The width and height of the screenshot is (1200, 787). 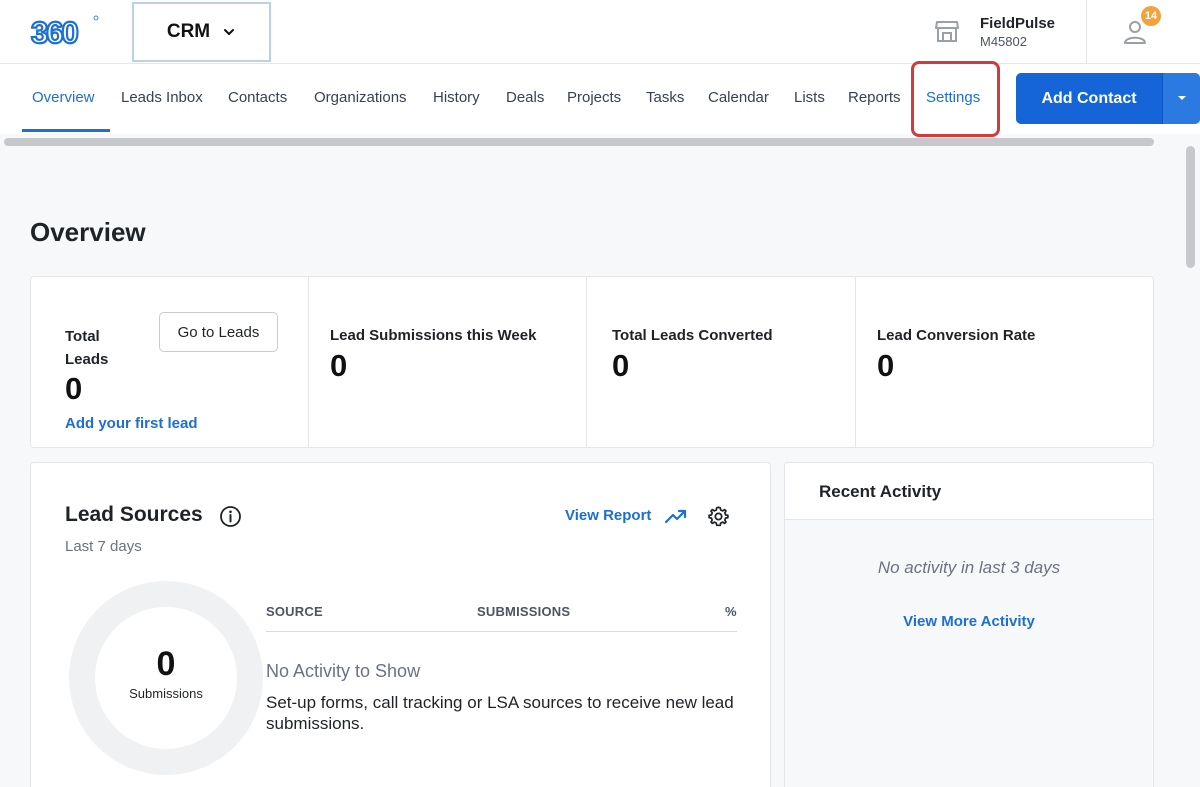 I want to click on recent-activity-title: Recent Activity, so click(x=880, y=491).